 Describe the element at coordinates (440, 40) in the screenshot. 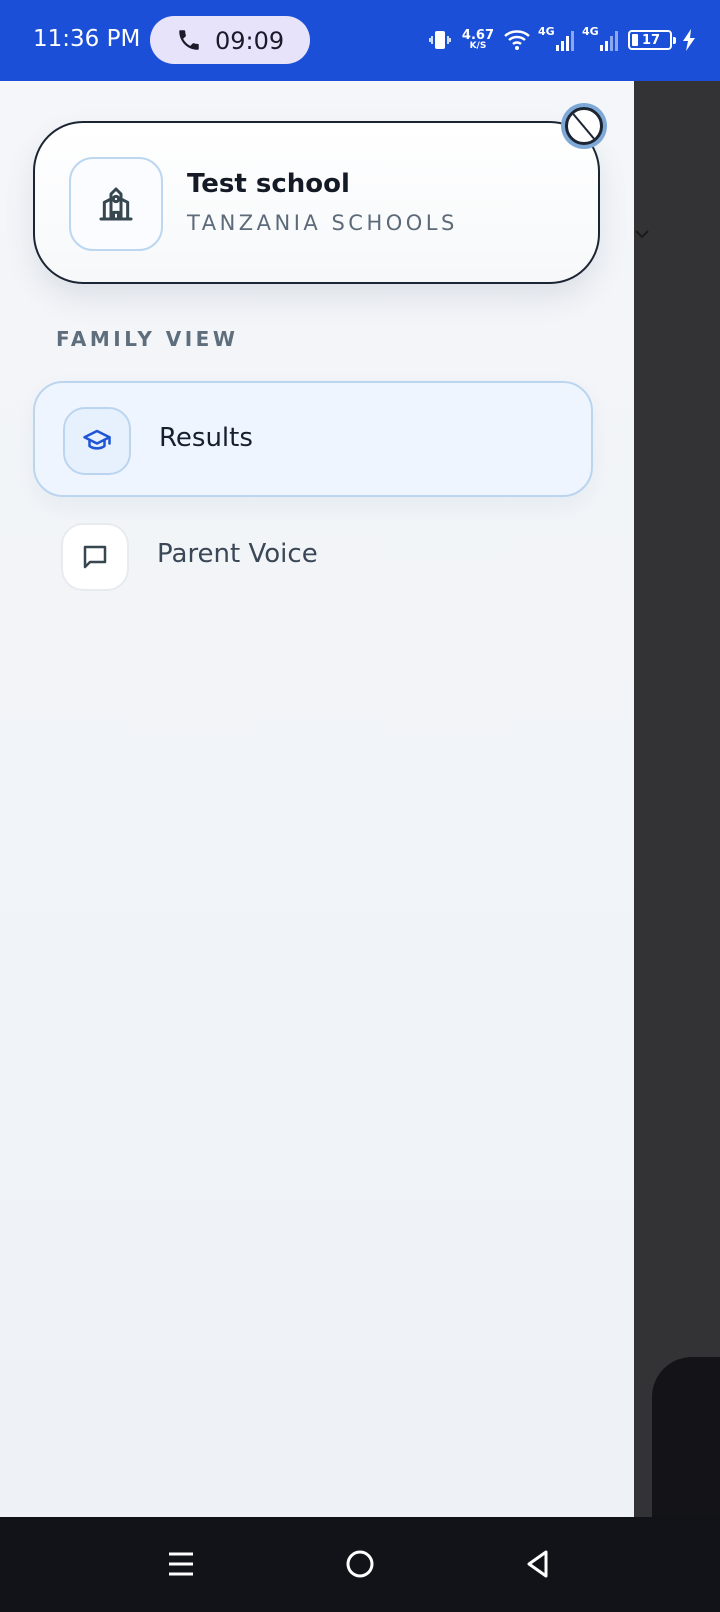

I see `vibrate-icon` at that location.